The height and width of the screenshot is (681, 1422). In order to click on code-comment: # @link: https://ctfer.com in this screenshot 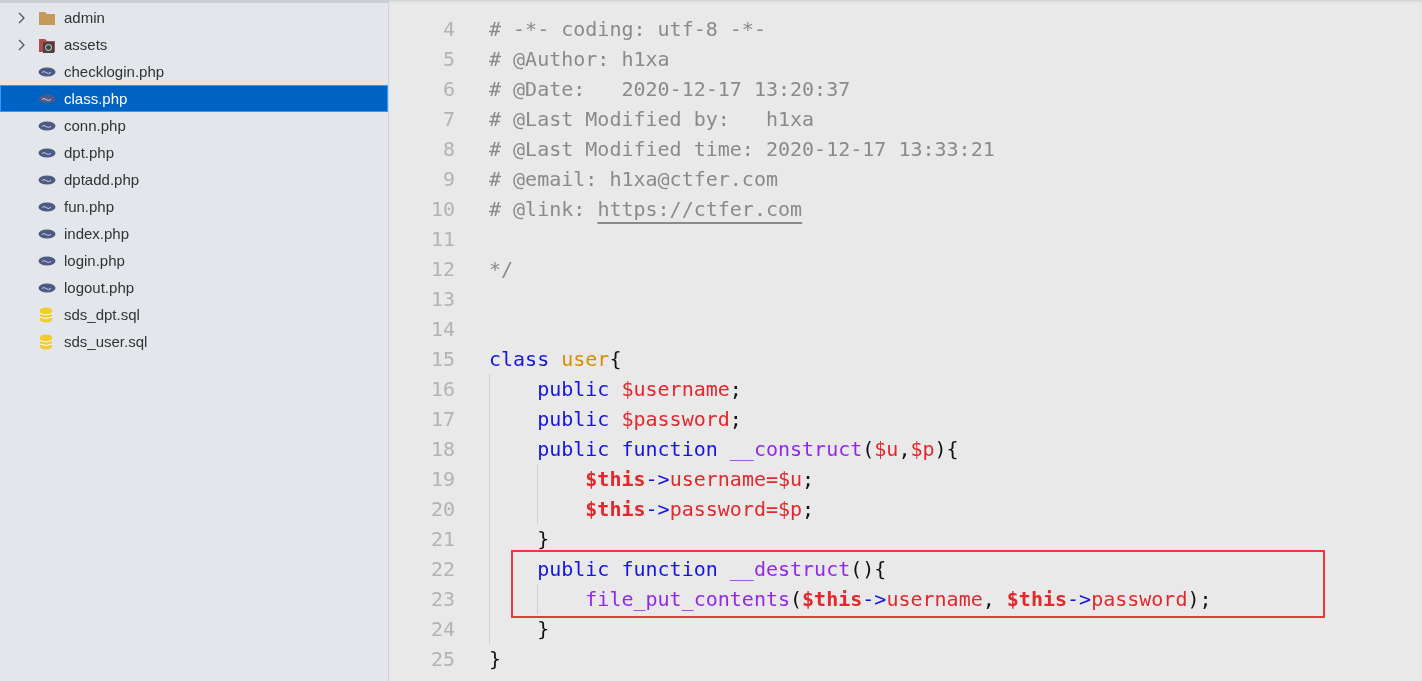, I will do `click(646, 209)`.